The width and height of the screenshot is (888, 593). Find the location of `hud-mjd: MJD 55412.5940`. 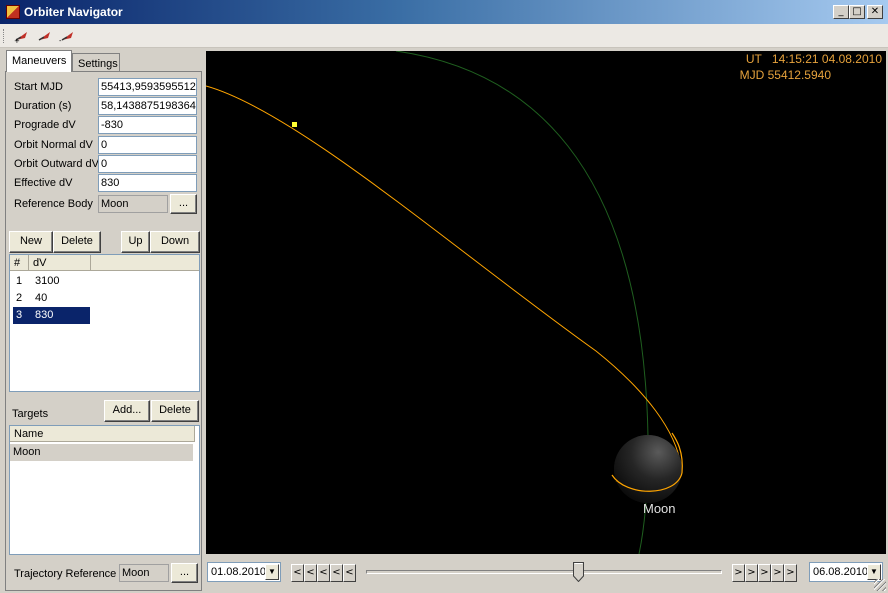

hud-mjd: MJD 55412.5940 is located at coordinates (785, 75).